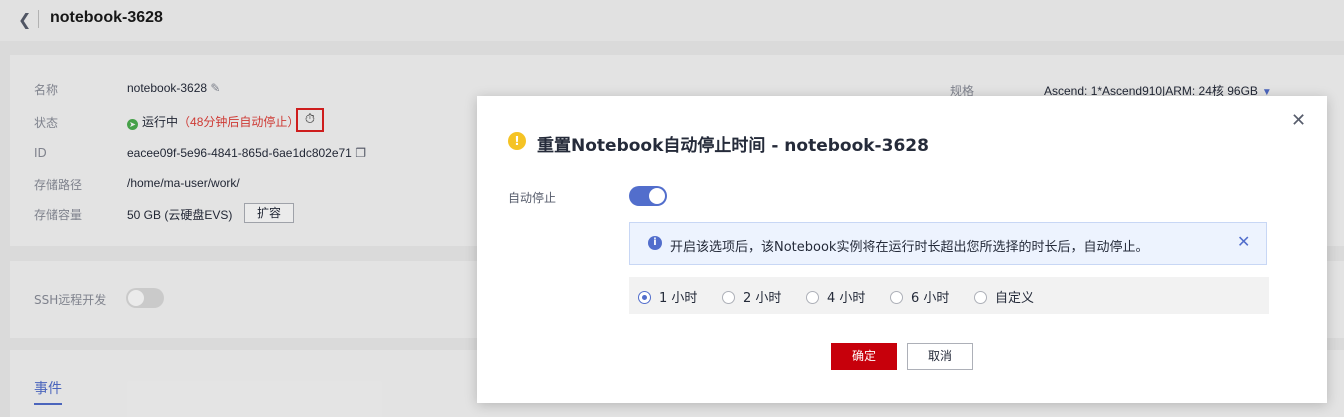 This screenshot has width=1344, height=417. Describe the element at coordinates (655, 243) in the screenshot. I see `info-icon: i` at that location.